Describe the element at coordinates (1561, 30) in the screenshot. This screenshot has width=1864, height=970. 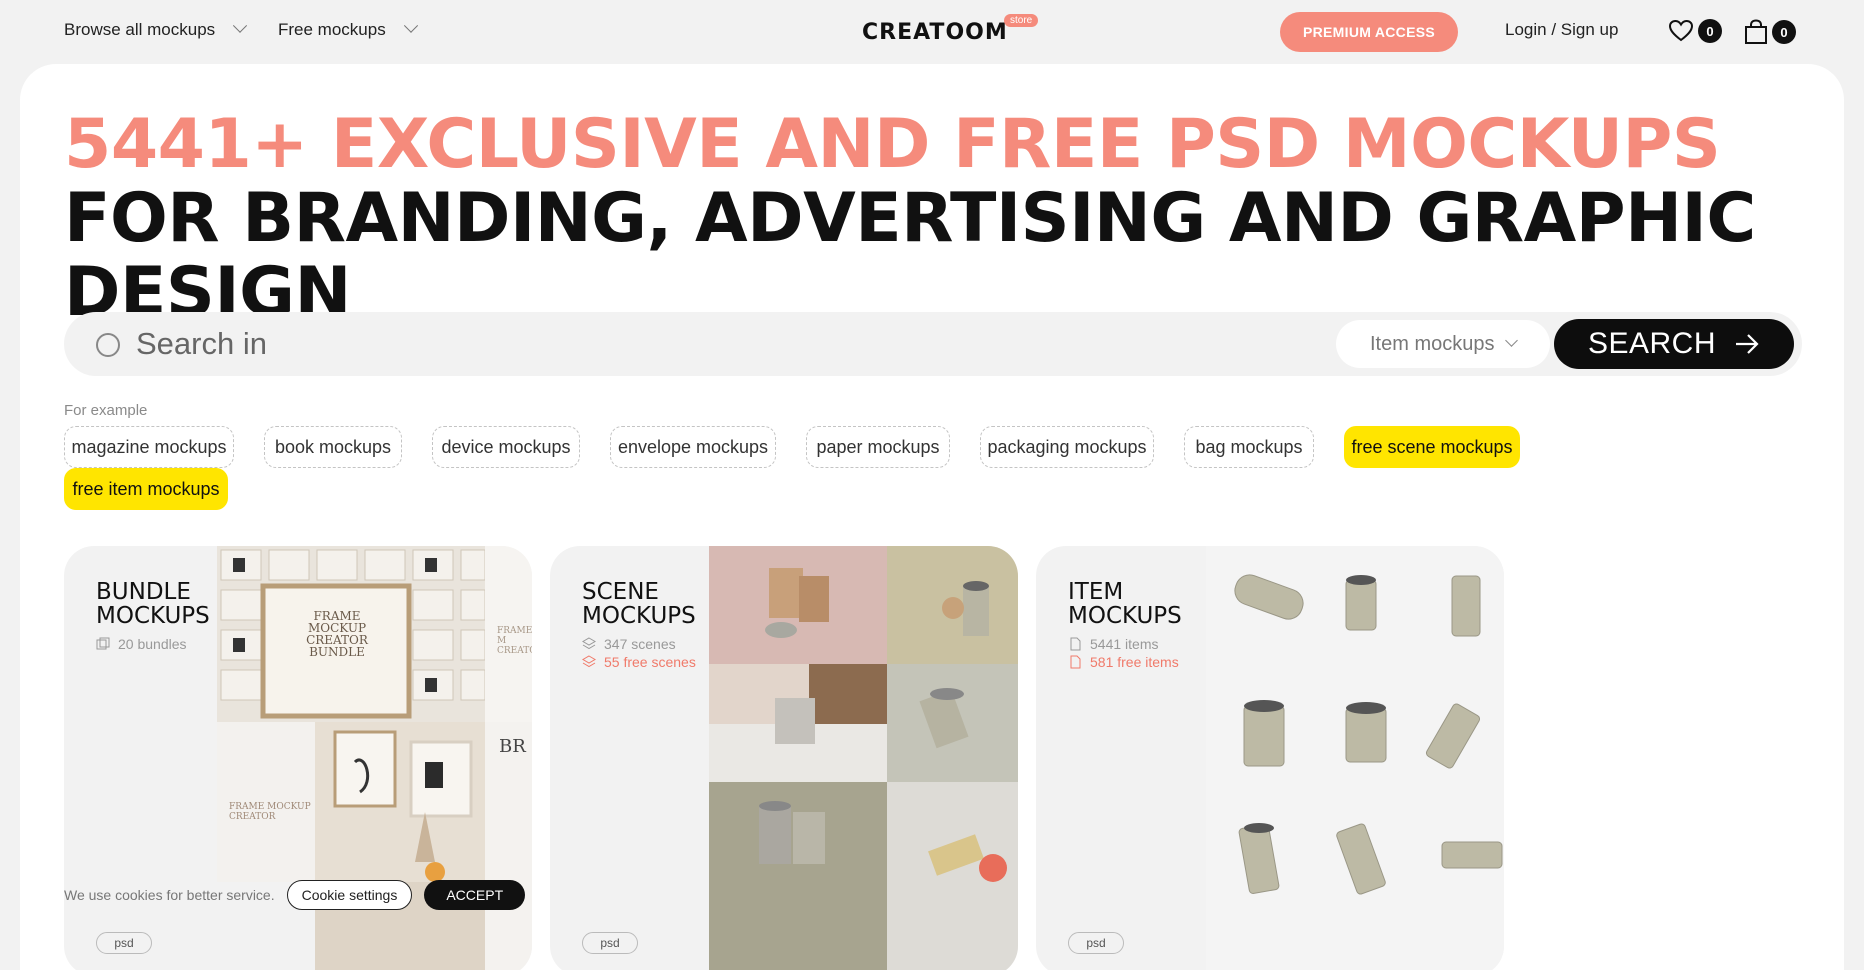
I see `login-signup-link: Login / Sign up` at that location.